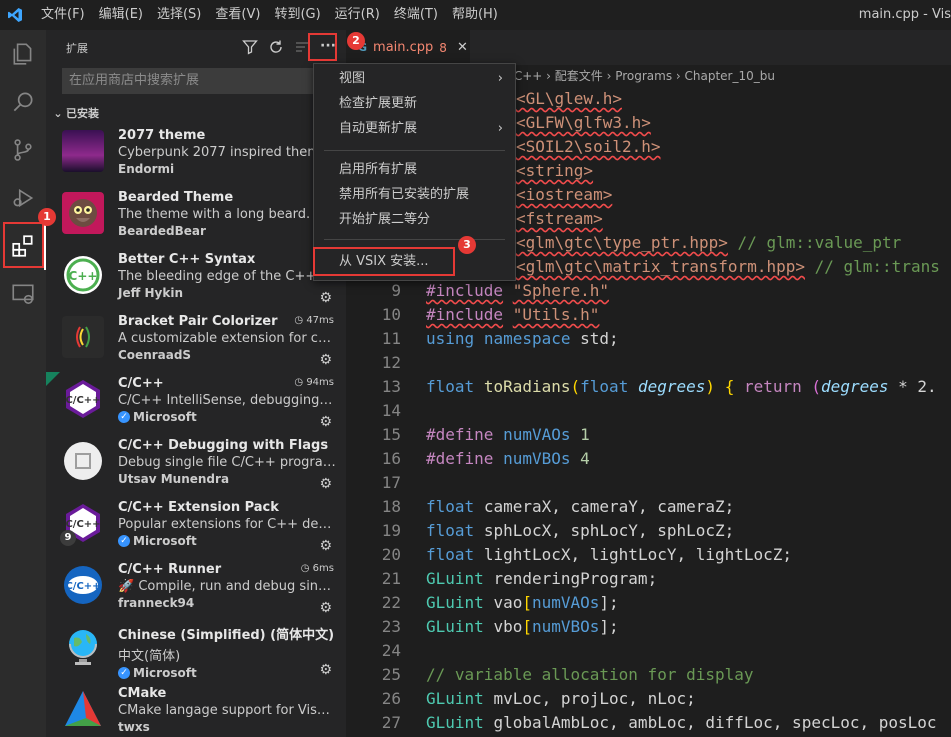 This screenshot has width=951, height=737. What do you see at coordinates (63, 15) in the screenshot?
I see `menu-file: 文件(F)` at bounding box center [63, 15].